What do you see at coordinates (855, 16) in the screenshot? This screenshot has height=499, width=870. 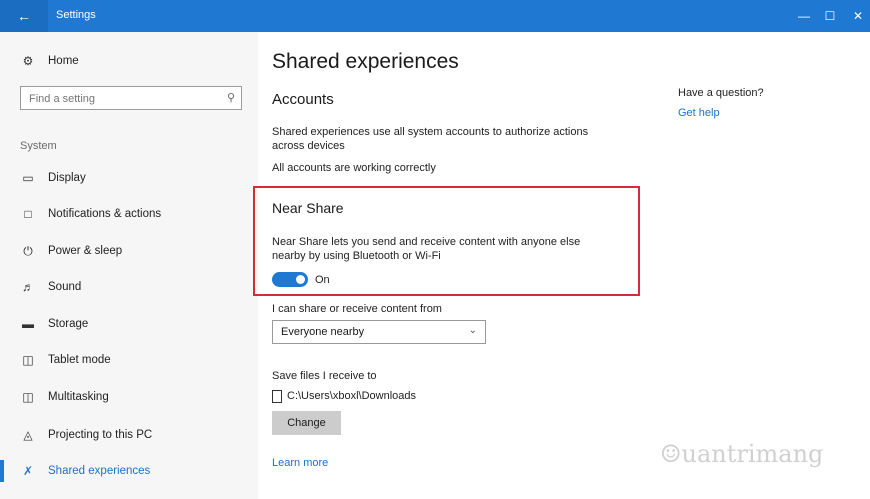 I see `close-button: ✕` at bounding box center [855, 16].